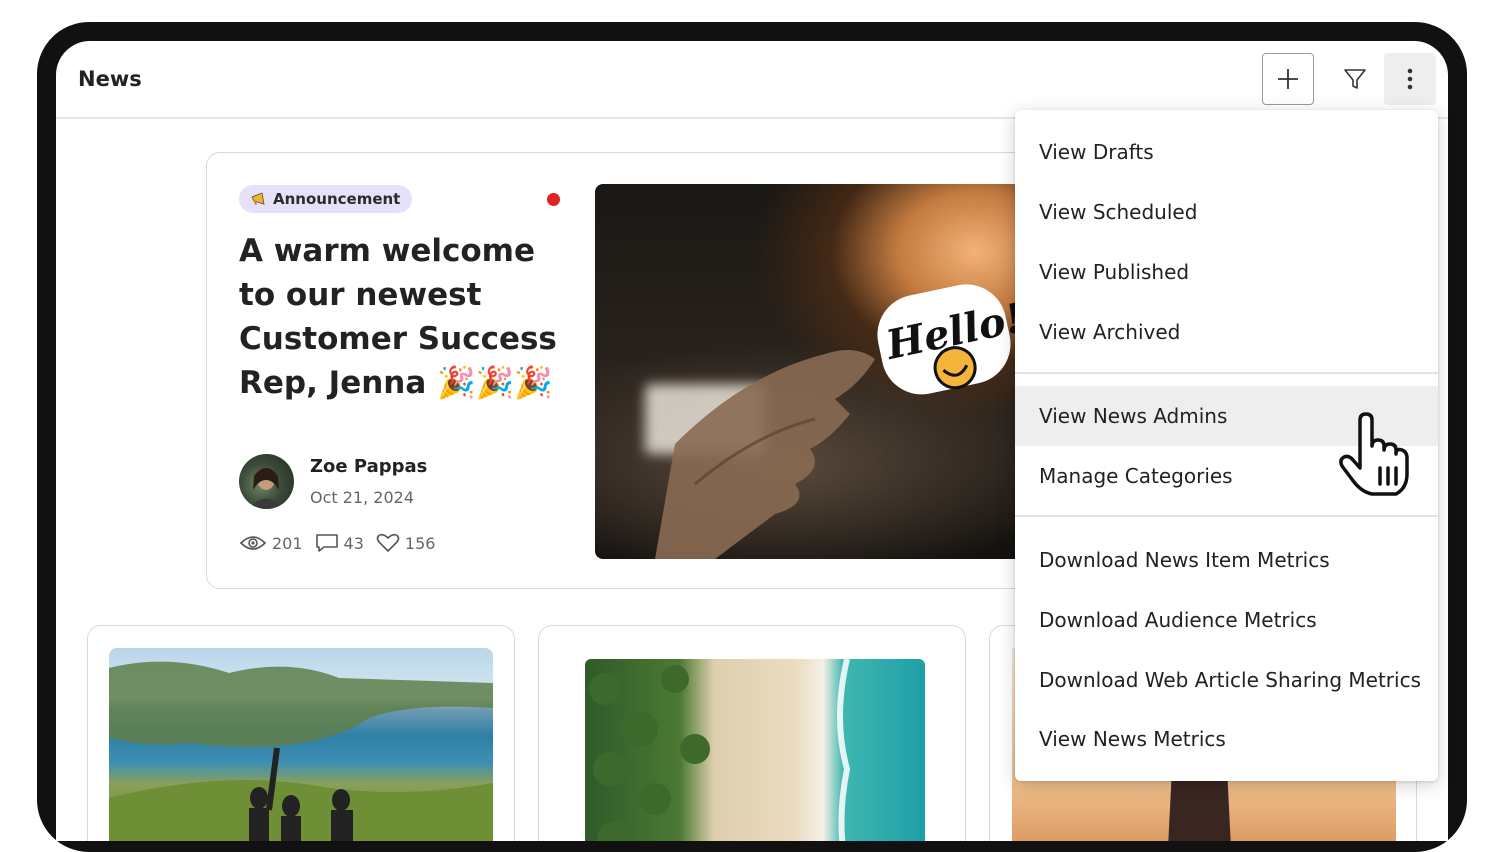  Describe the element at coordinates (369, 466) in the screenshot. I see `author-name: Zoe Pappas` at that location.